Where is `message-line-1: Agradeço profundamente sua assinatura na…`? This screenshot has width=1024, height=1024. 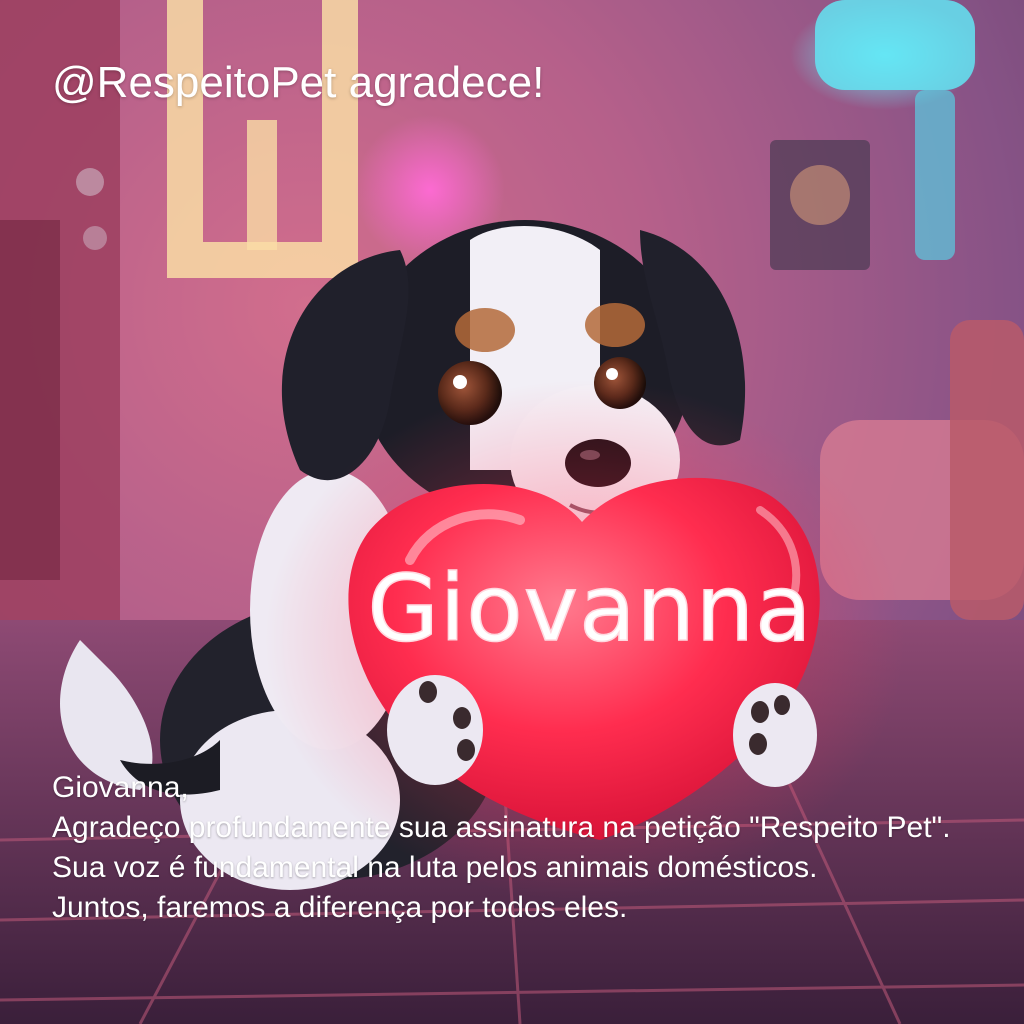
message-line-1: Agradeço profundamente sua assinatura na… is located at coordinates (501, 827).